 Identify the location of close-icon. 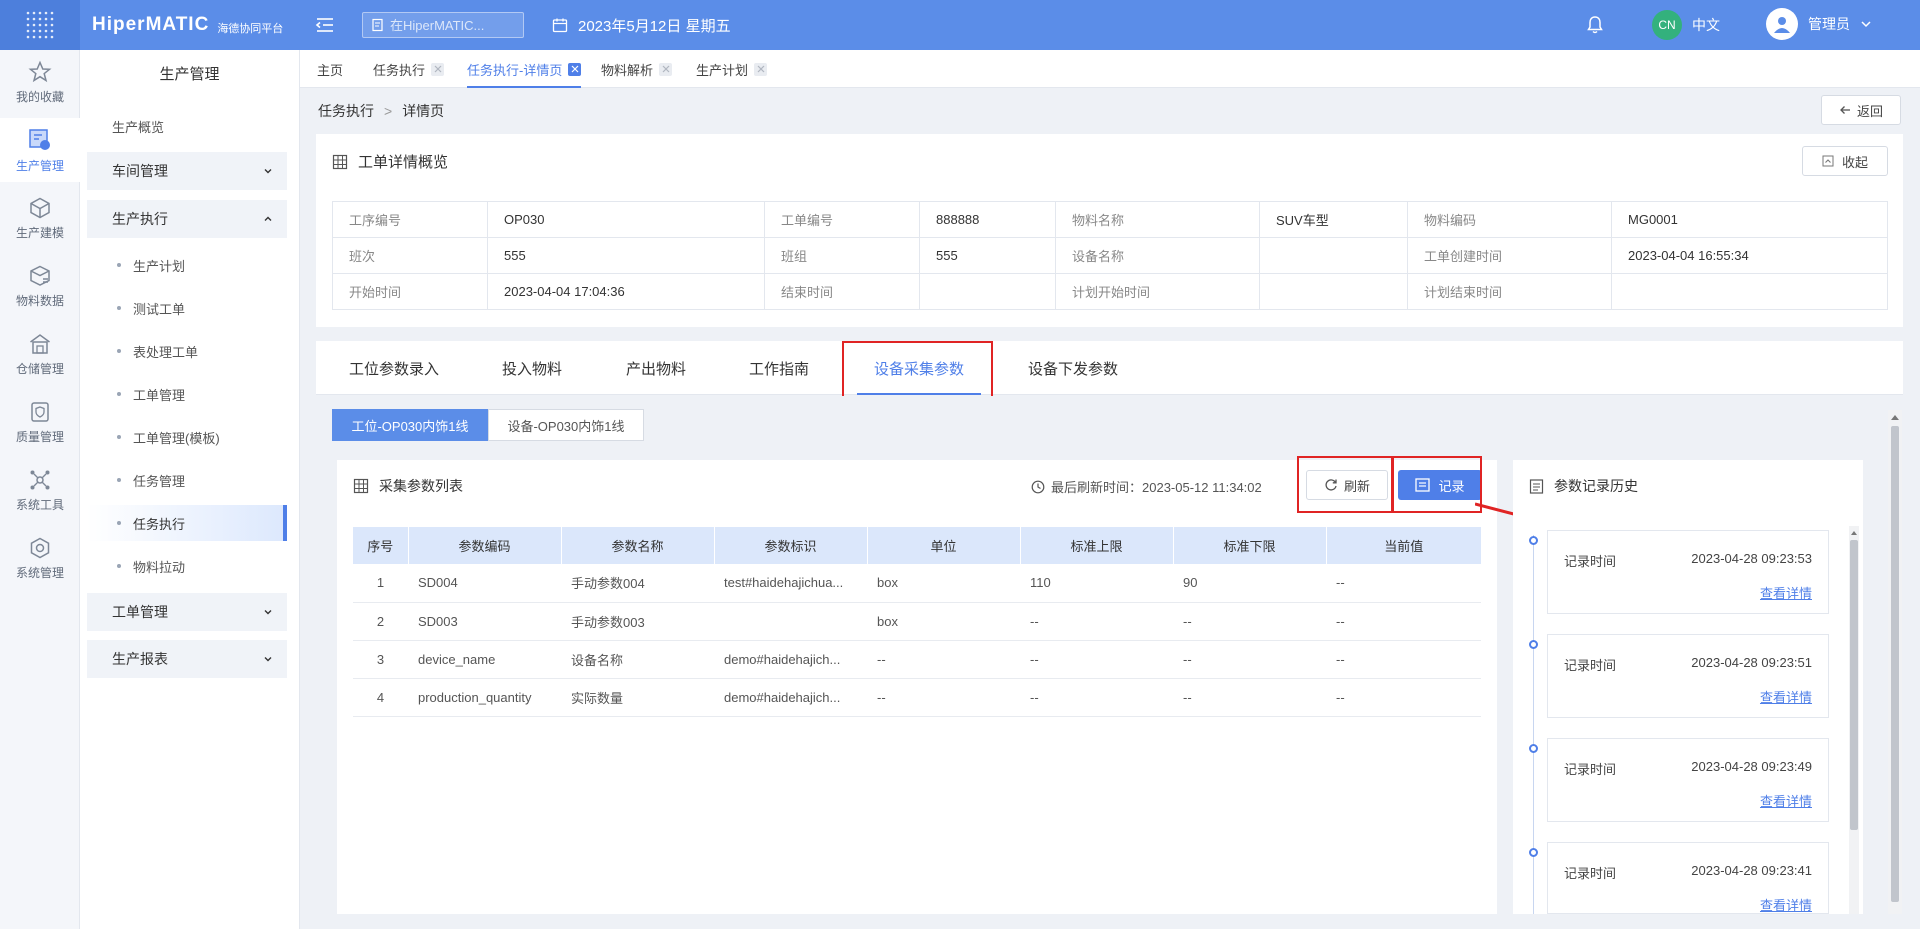
(575, 69).